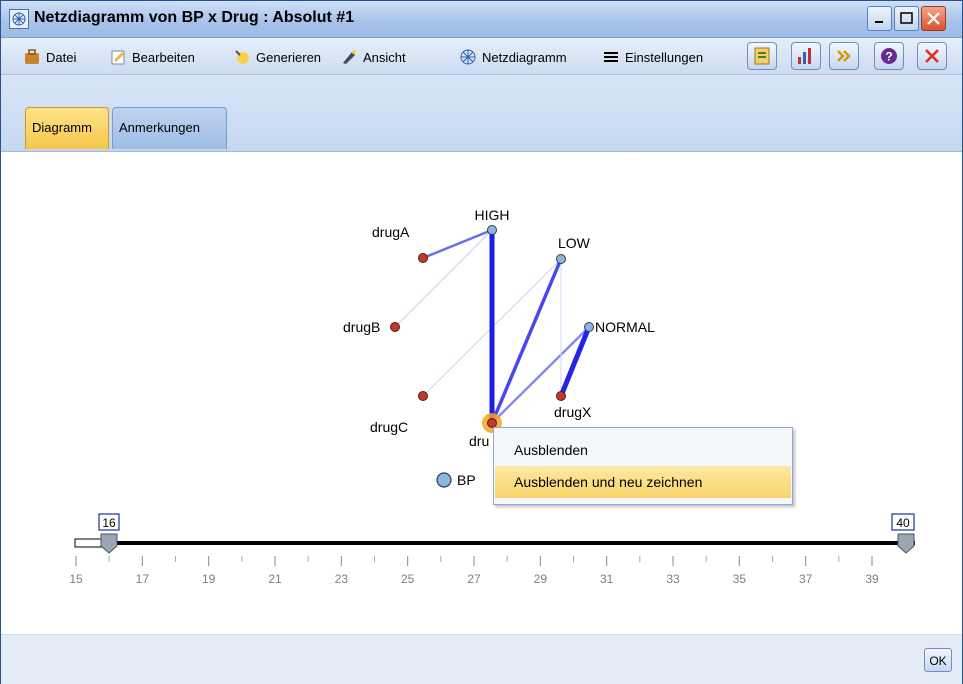  Describe the element at coordinates (481, 113) in the screenshot. I see `tab-bar: Diagramm Anmerkungen` at that location.